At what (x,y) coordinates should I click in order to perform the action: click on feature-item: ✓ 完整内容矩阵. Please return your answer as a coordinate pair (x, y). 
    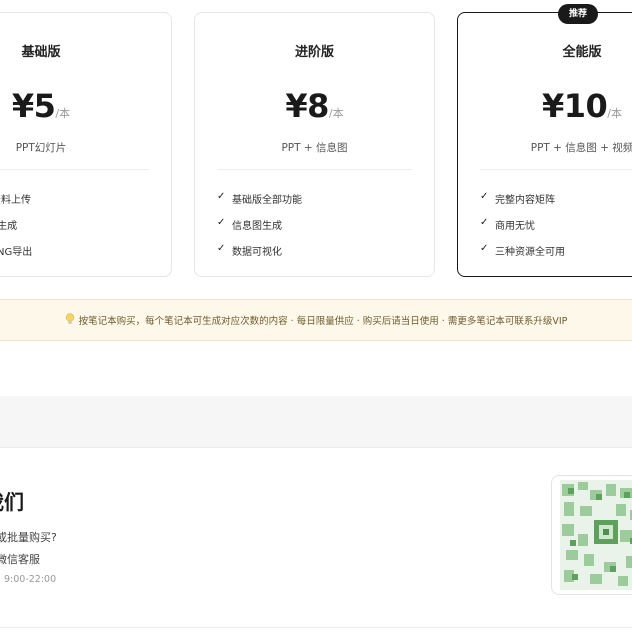
    Looking at the image, I should click on (522, 204).